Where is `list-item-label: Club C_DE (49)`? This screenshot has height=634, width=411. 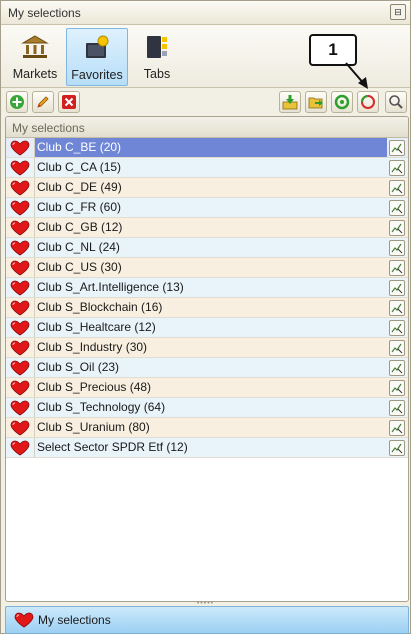
list-item-label: Club C_DE (49) is located at coordinates (210, 187).